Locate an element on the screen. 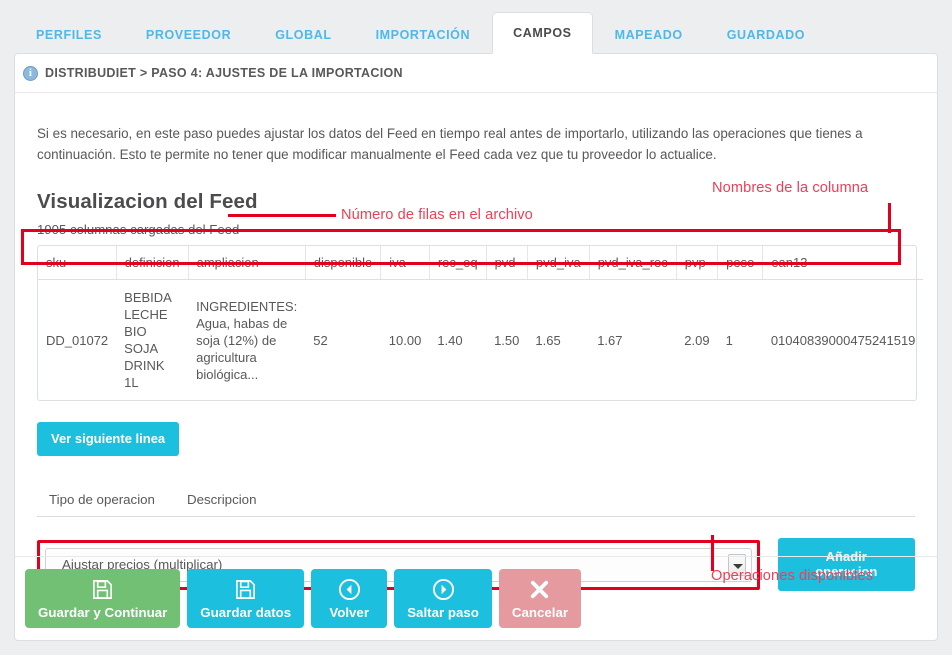  save-and-continue-label: Guardar y Continuar is located at coordinates (103, 612).